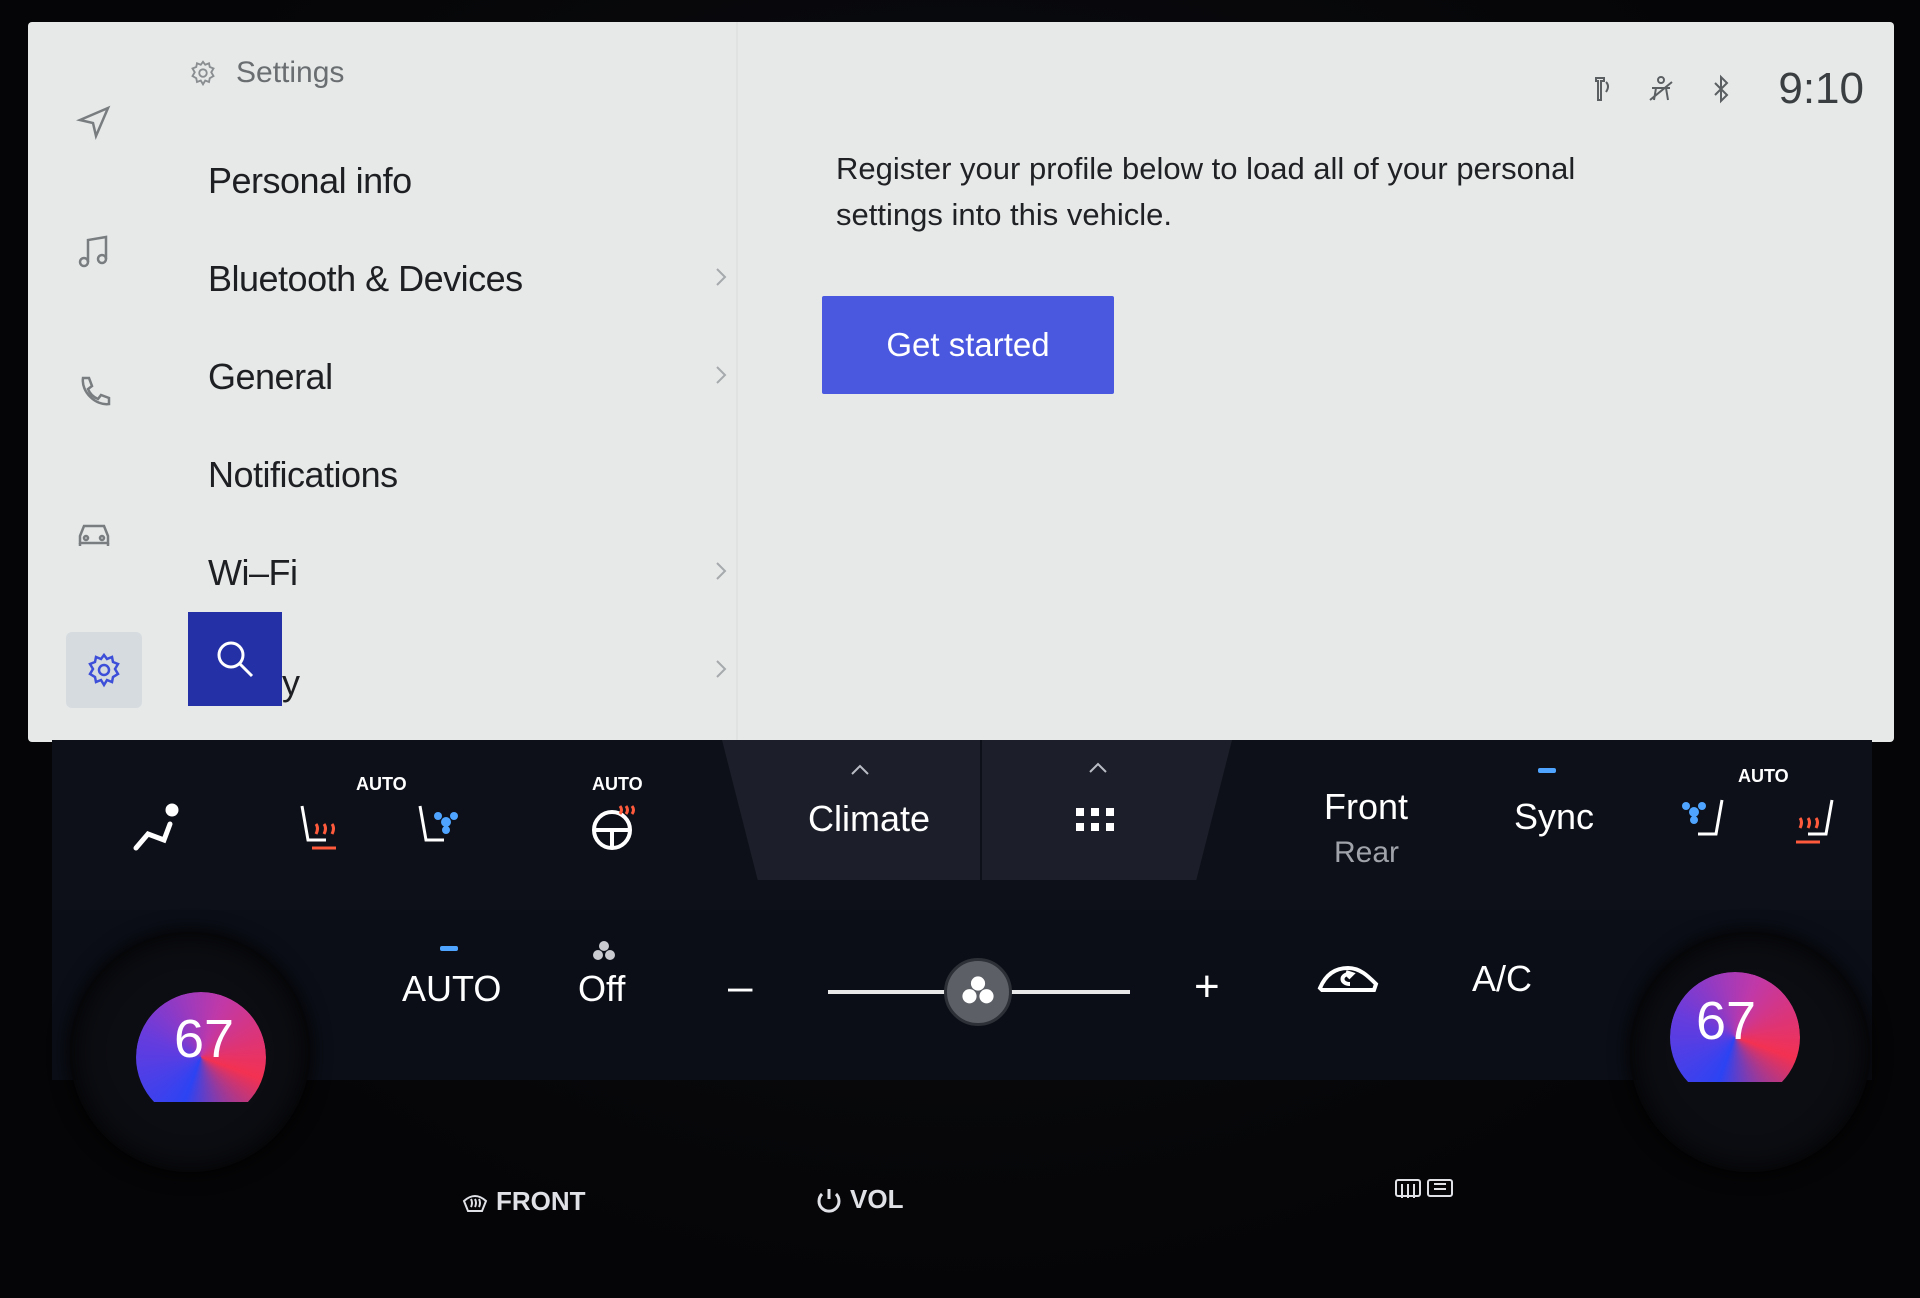 The height and width of the screenshot is (1298, 1920). I want to click on seat-vent-right-icon, so click(1702, 824).